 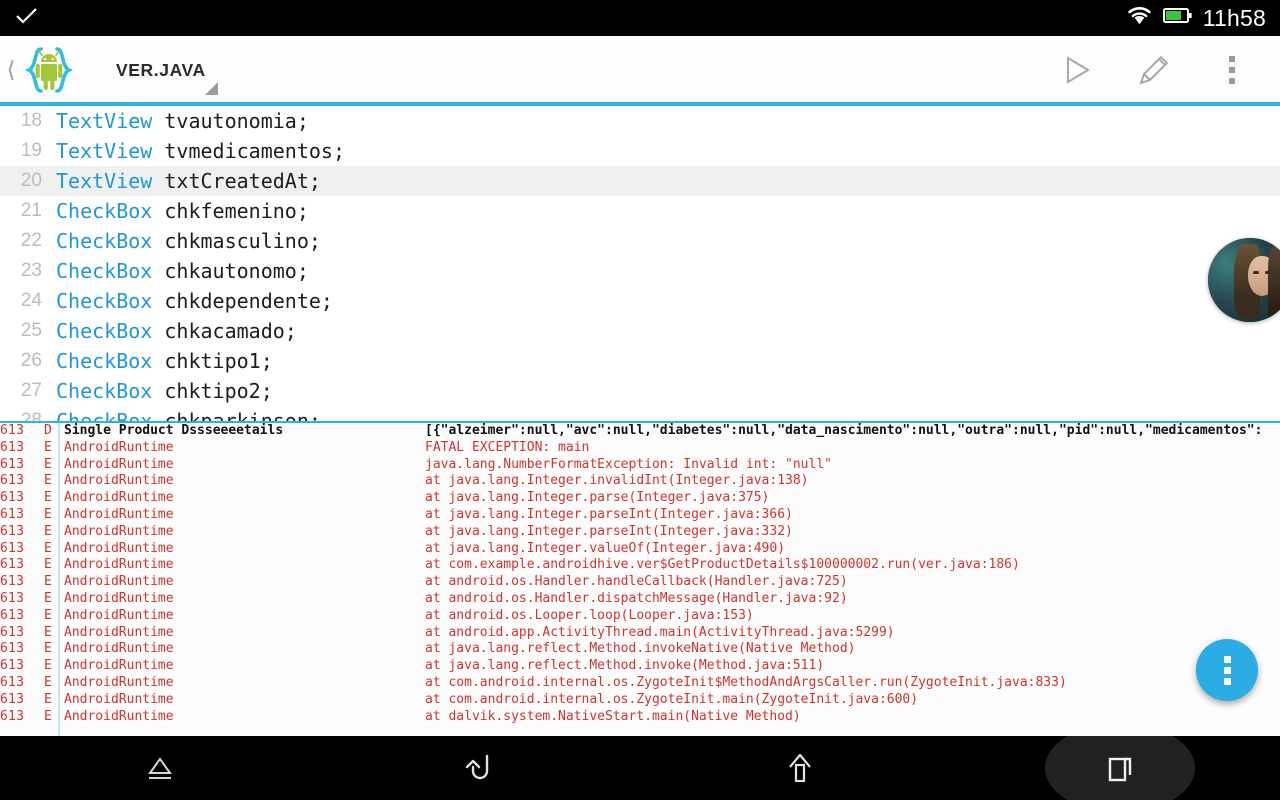 What do you see at coordinates (640, 391) in the screenshot?
I see `code-line: 27 CheckBox chktipo2;` at bounding box center [640, 391].